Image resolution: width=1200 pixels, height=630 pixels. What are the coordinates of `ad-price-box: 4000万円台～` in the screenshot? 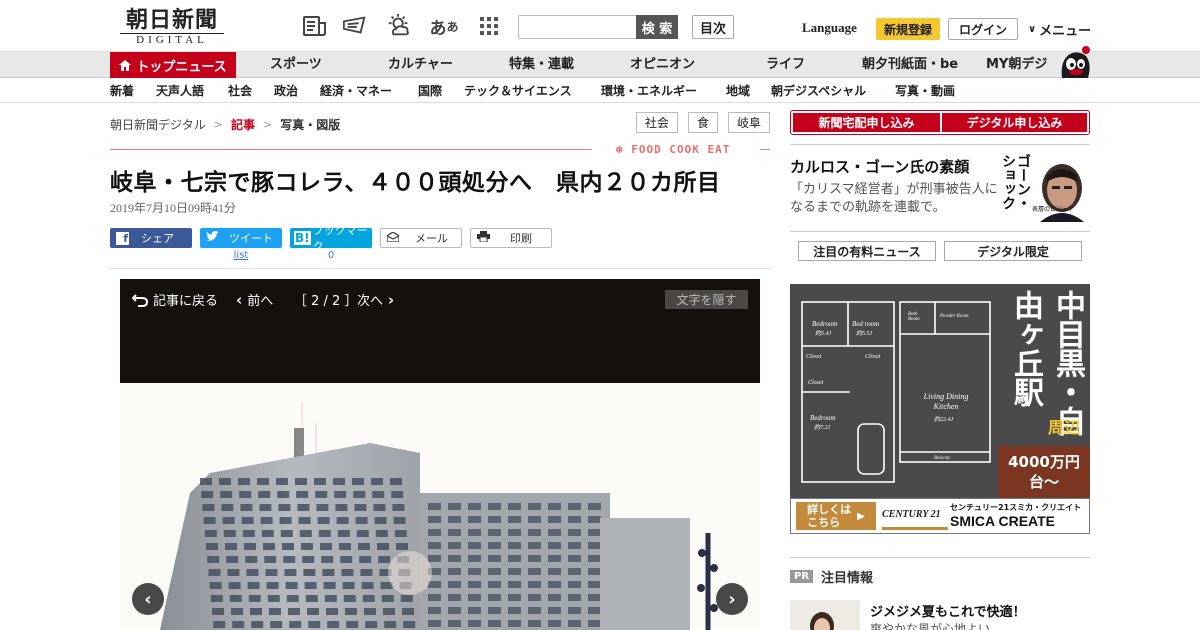 It's located at (1044, 472).